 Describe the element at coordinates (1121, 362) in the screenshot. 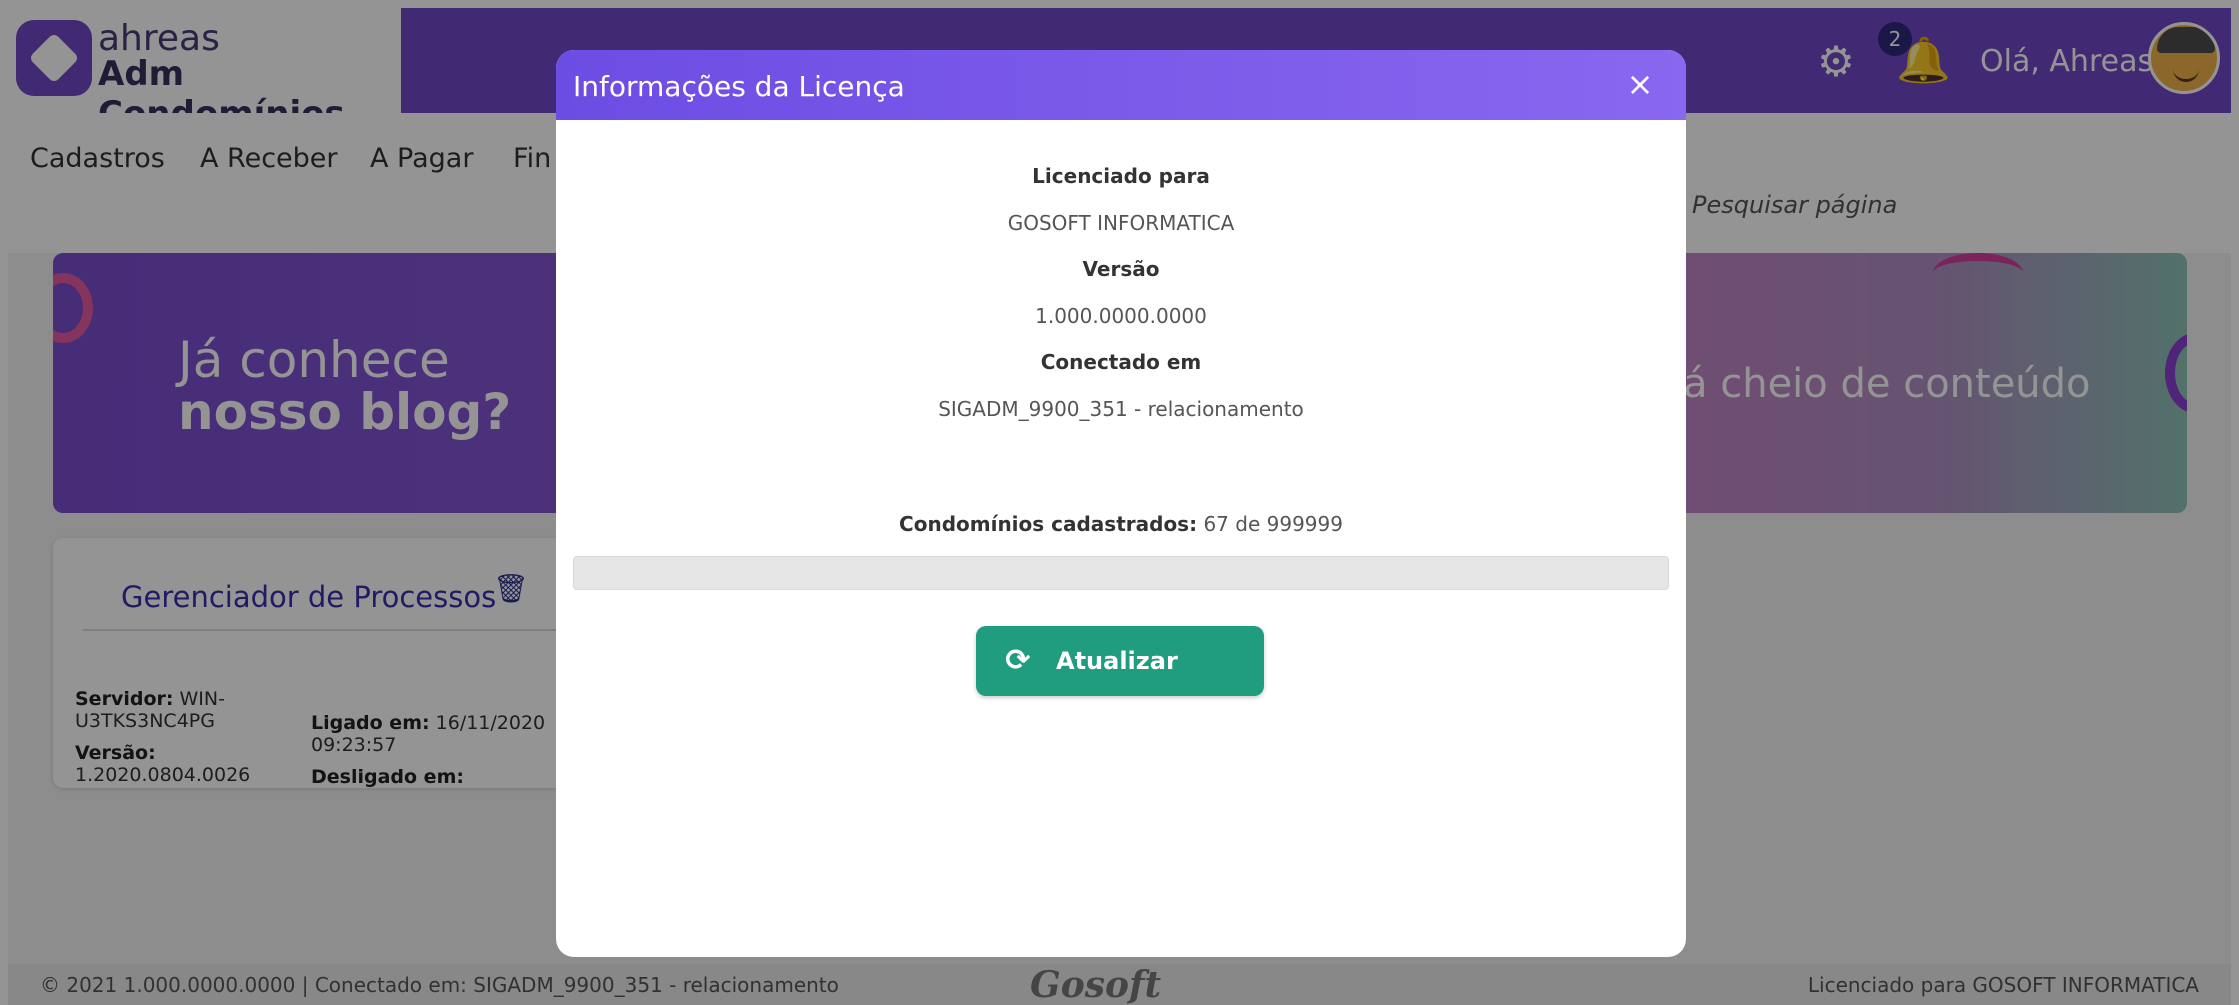

I see `connected-label: Conectado em` at that location.